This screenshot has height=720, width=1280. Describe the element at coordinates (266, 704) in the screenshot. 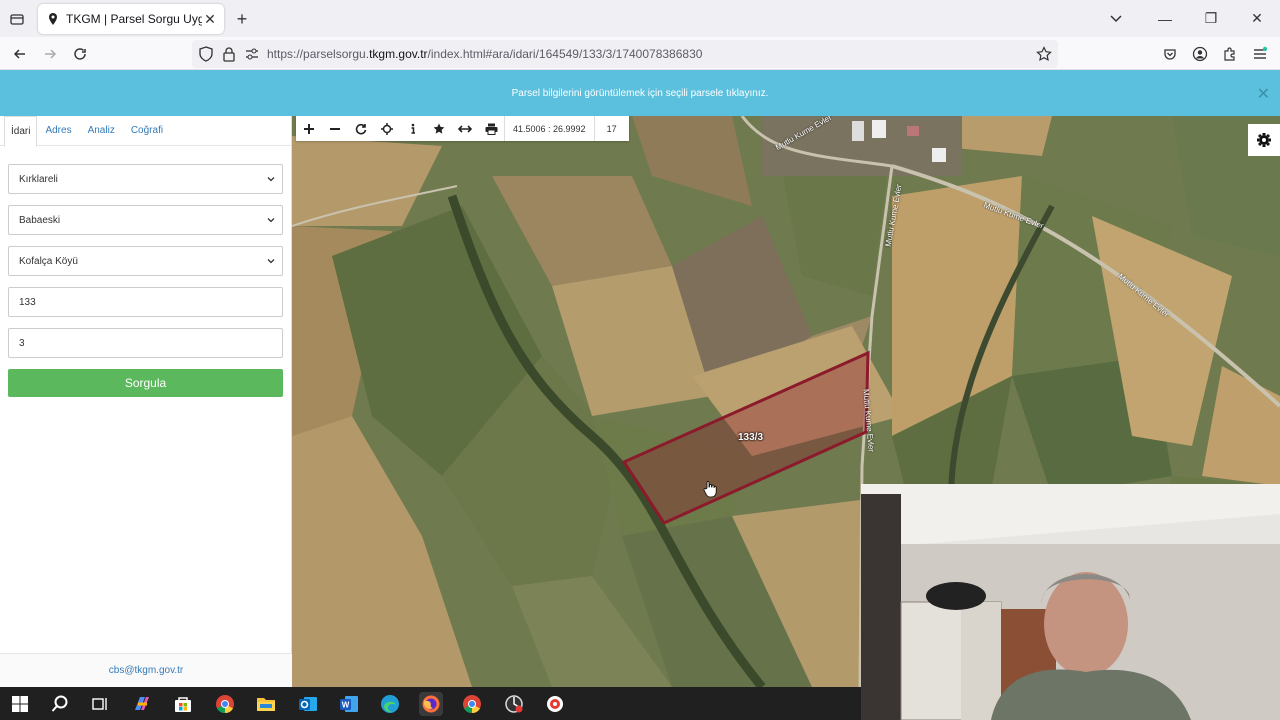

I see `file-explorer-icon` at that location.